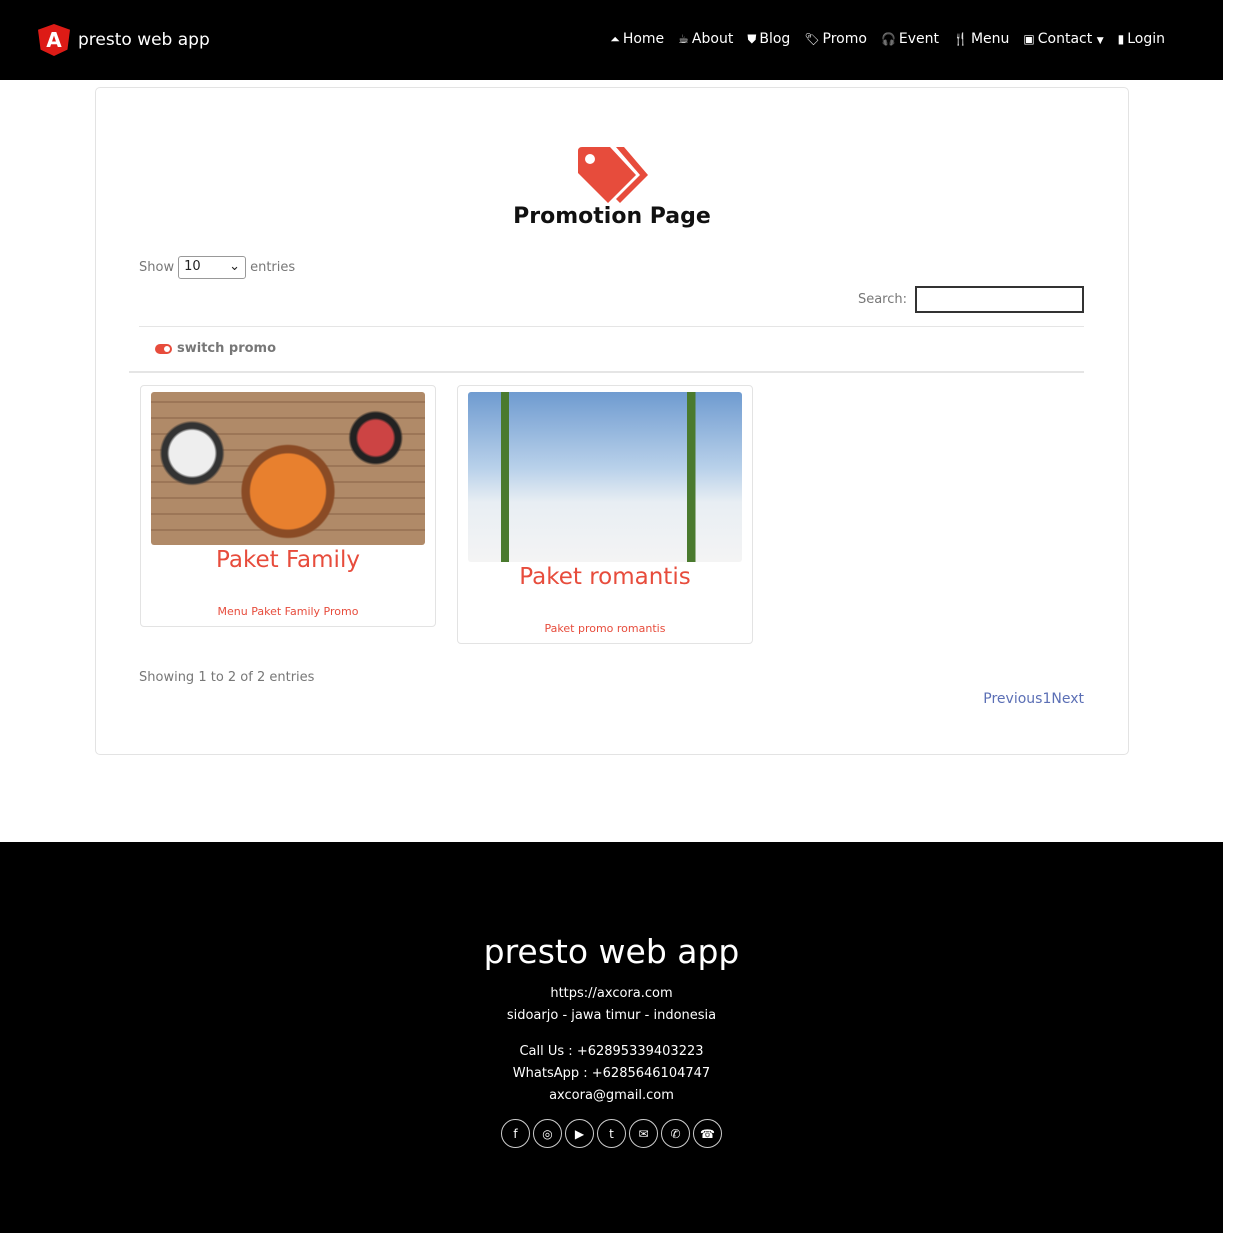 The height and width of the screenshot is (1233, 1234). I want to click on envelope-icon: ✉, so click(643, 1133).